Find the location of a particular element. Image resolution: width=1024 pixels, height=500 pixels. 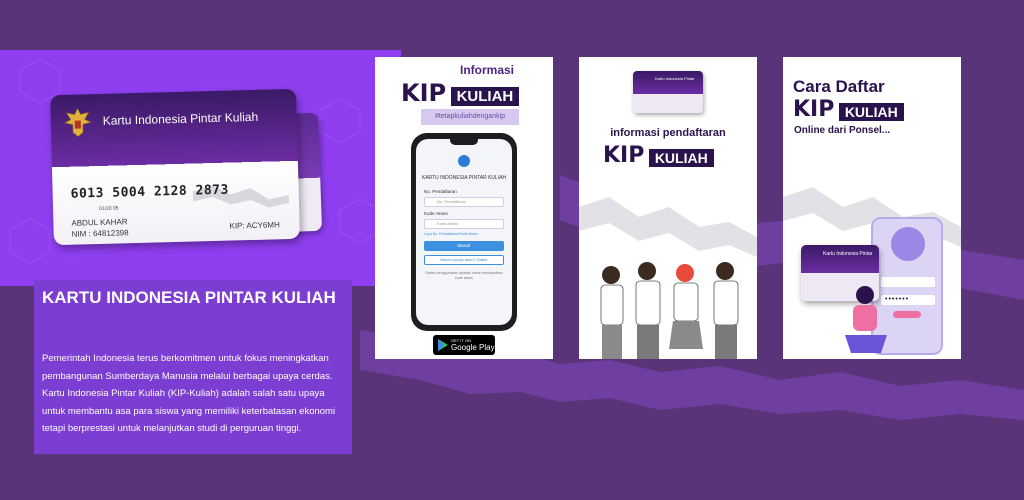

panel1-kip-heading: KIP KULIAH is located at coordinates (460, 93).